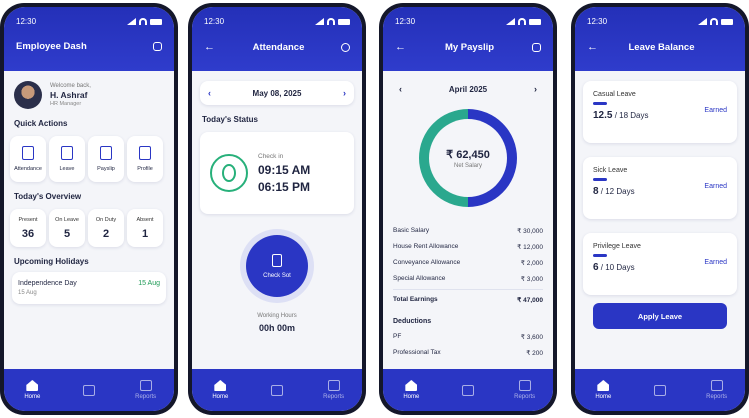 Image resolution: width=749 pixels, height=418 pixels. What do you see at coordinates (284, 169) in the screenshot?
I see `check-in-time: 09:15 AM` at bounding box center [284, 169].